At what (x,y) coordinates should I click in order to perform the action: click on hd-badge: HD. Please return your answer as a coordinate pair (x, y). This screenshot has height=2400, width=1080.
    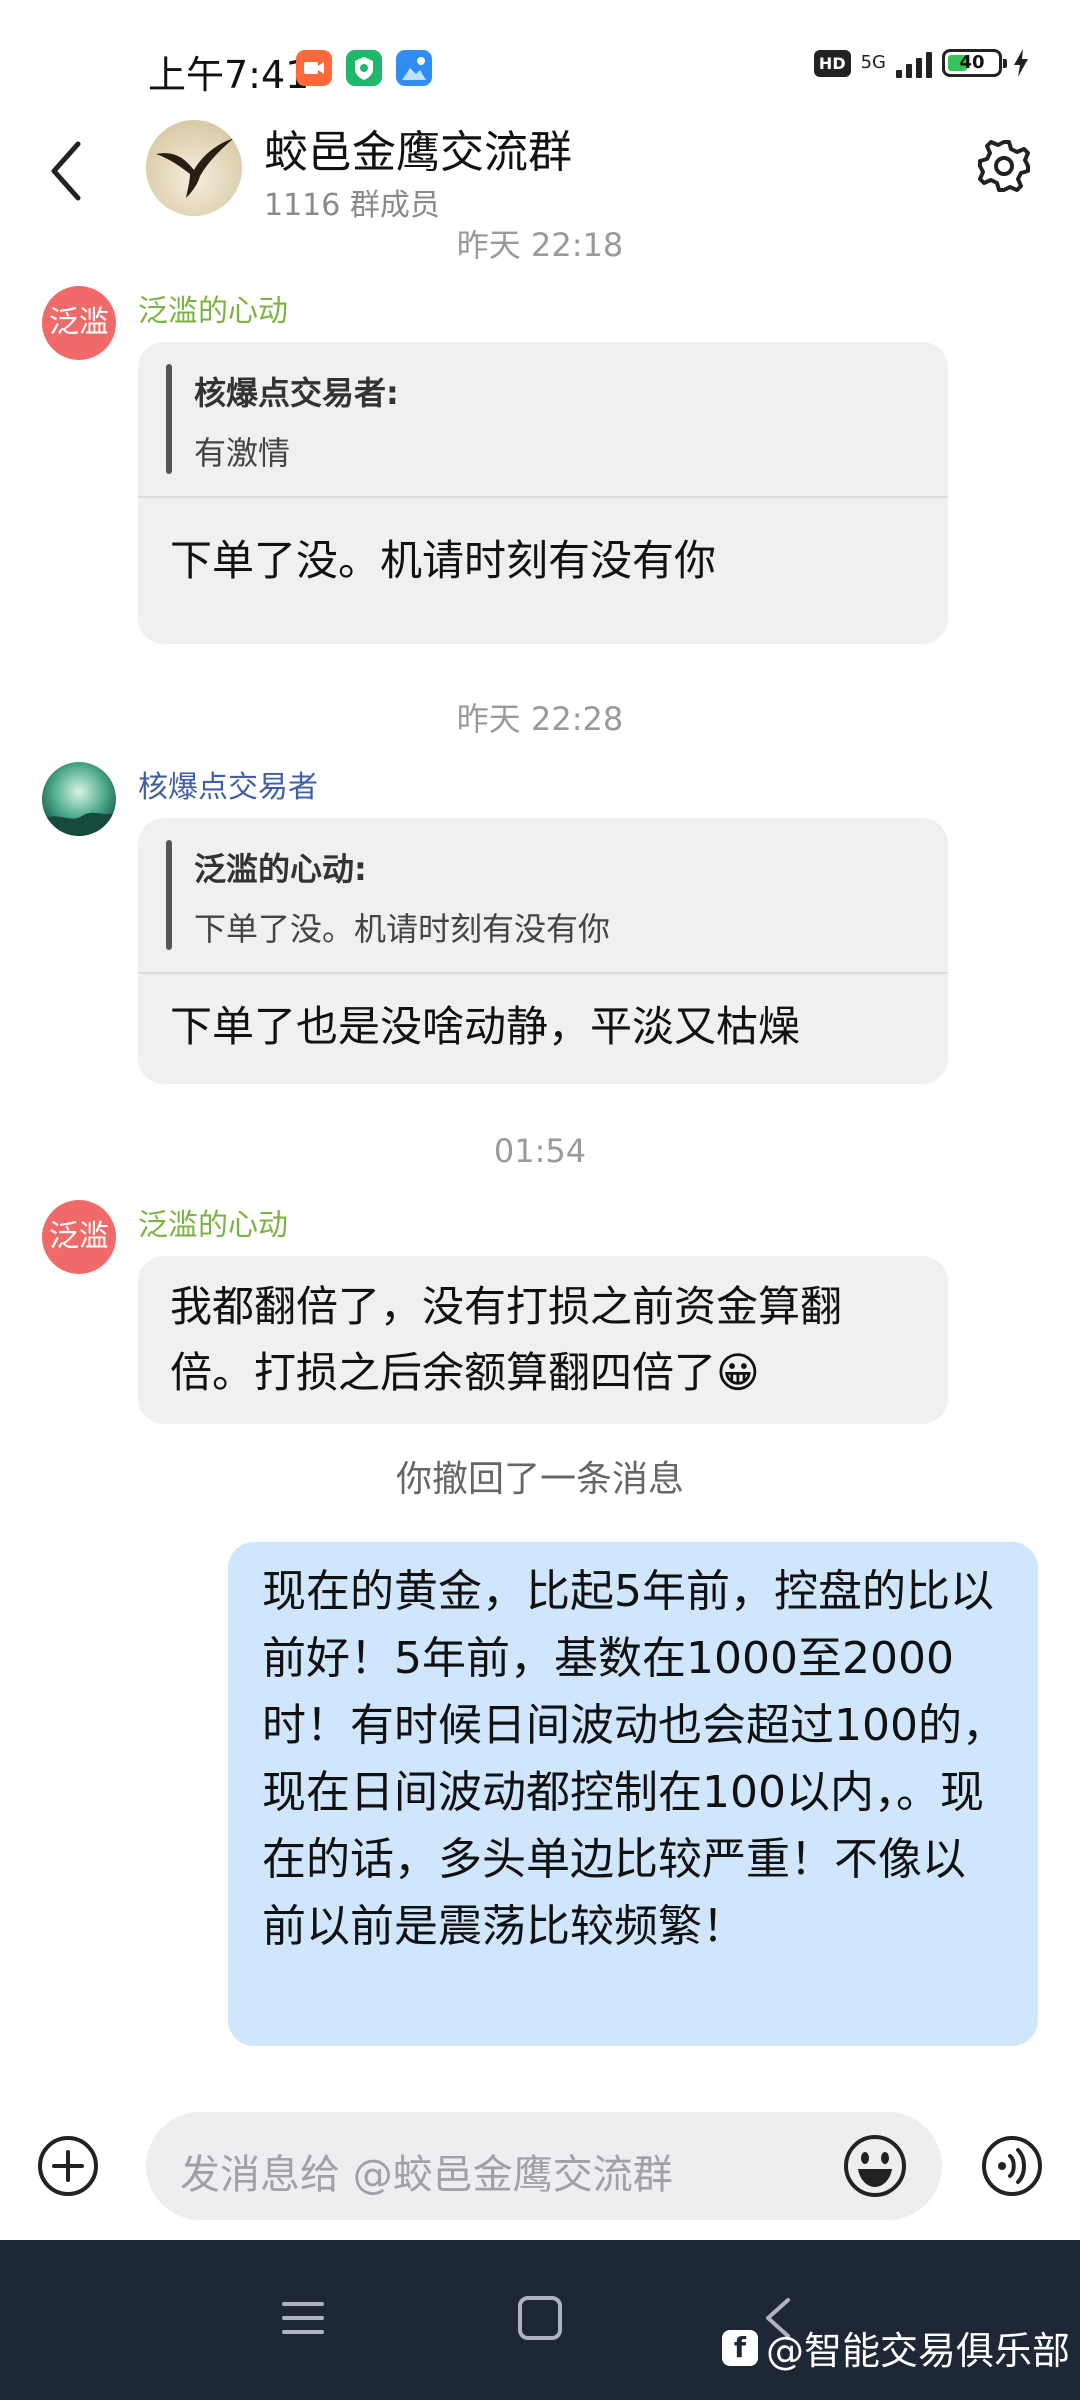
    Looking at the image, I should click on (832, 63).